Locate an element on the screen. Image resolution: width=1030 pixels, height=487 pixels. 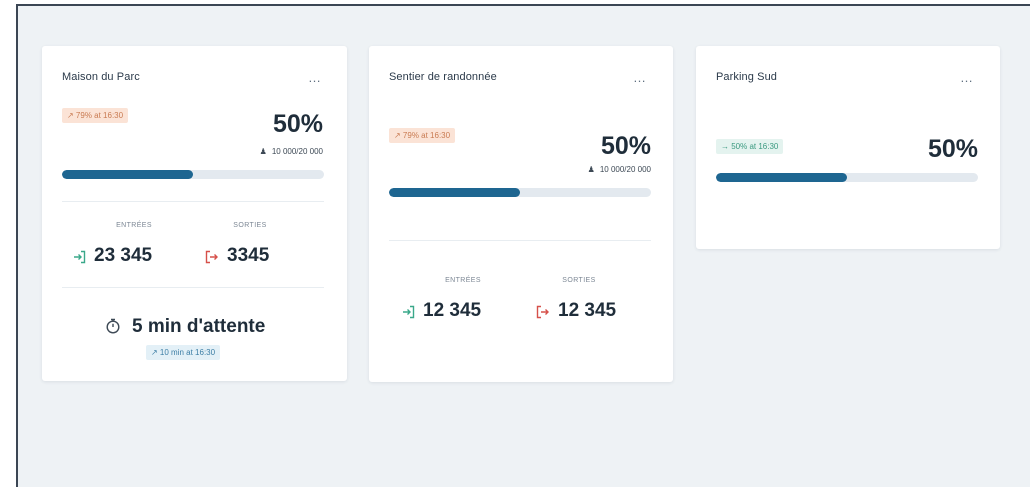
card-title: Parking Sud is located at coordinates (747, 77).